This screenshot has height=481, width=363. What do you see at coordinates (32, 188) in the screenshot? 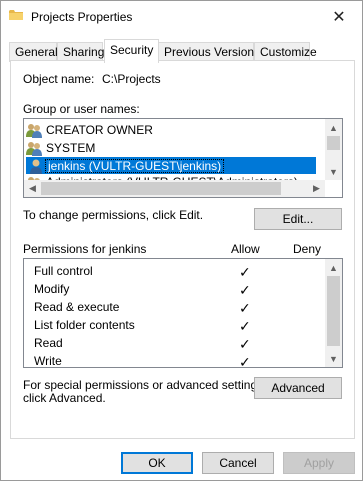
I see `scroll-left-arrow-icon: ◀` at bounding box center [32, 188].